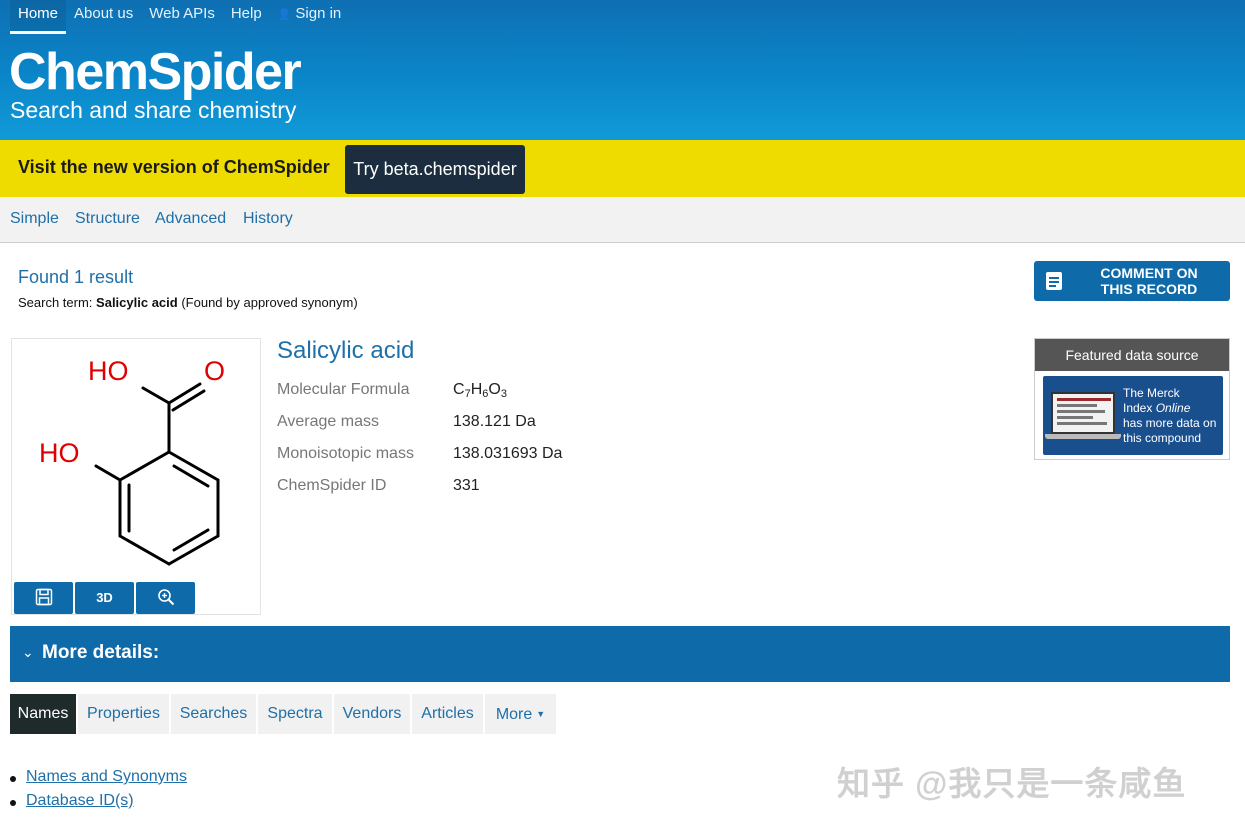 This screenshot has width=1245, height=828. What do you see at coordinates (80, 800) in the screenshot?
I see `link-database-ids: Database ID(s)` at bounding box center [80, 800].